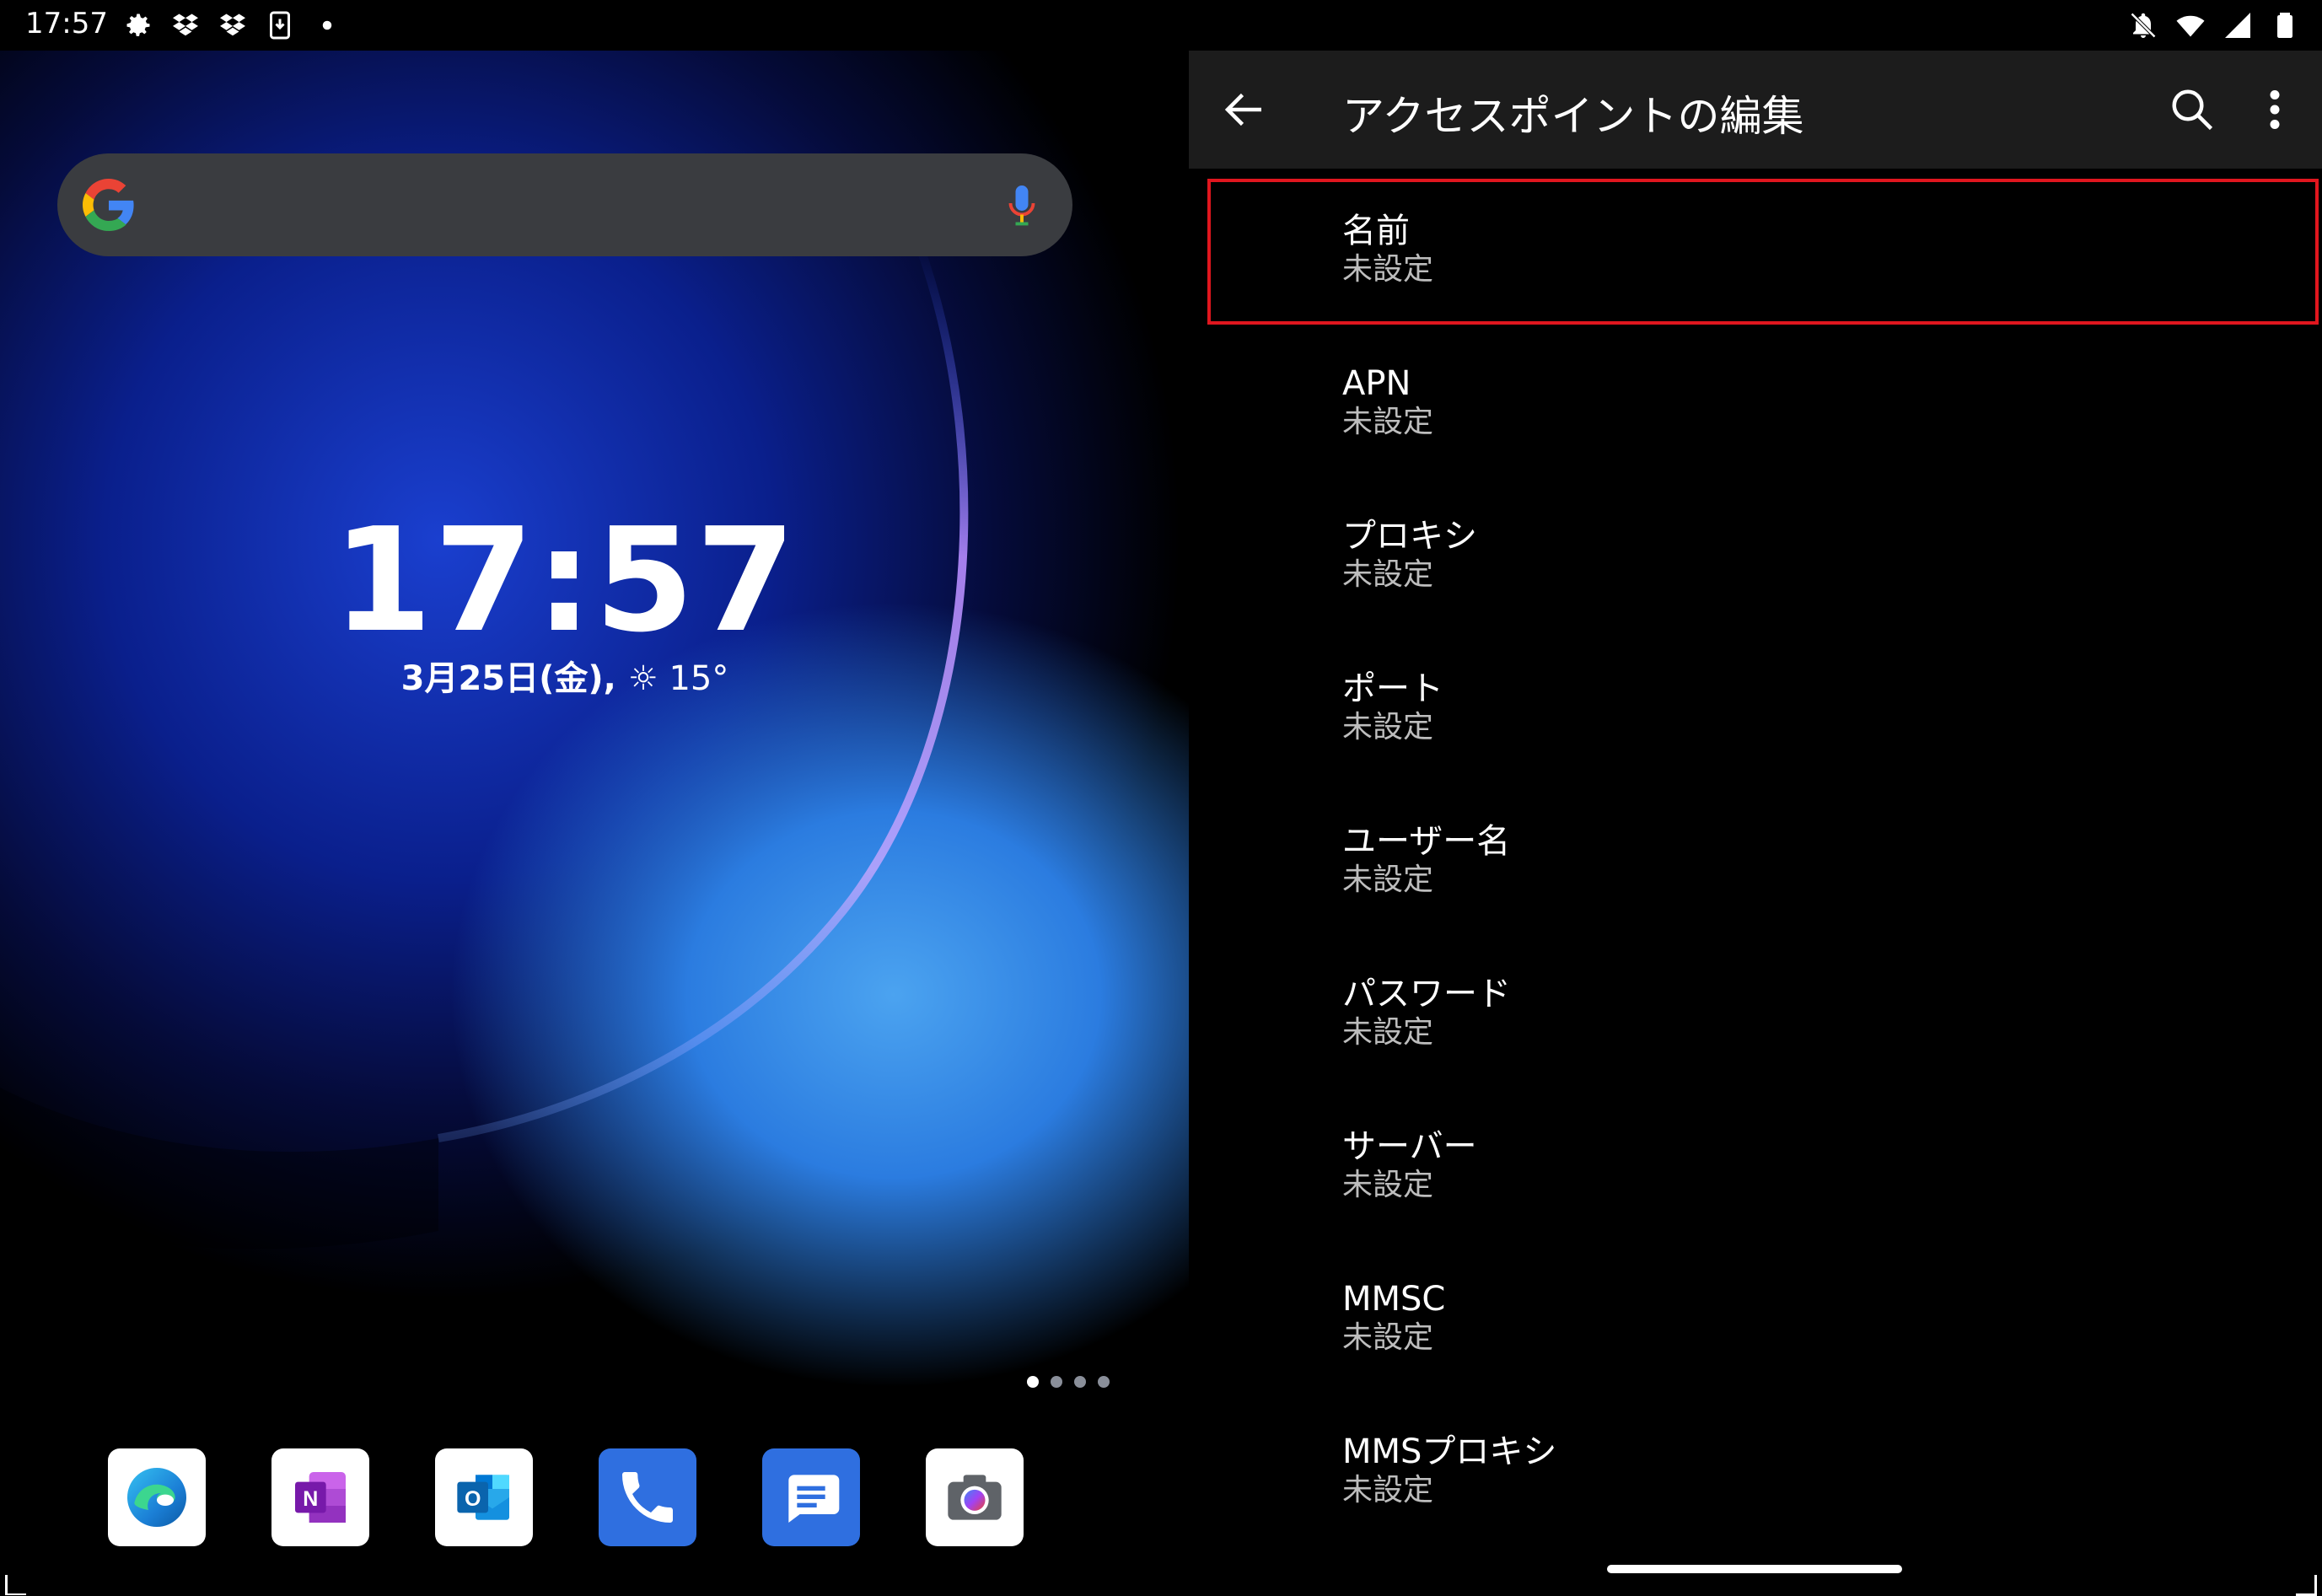 The width and height of the screenshot is (2322, 1596). Describe the element at coordinates (565, 581) in the screenshot. I see `clock-widget: 17:57` at that location.